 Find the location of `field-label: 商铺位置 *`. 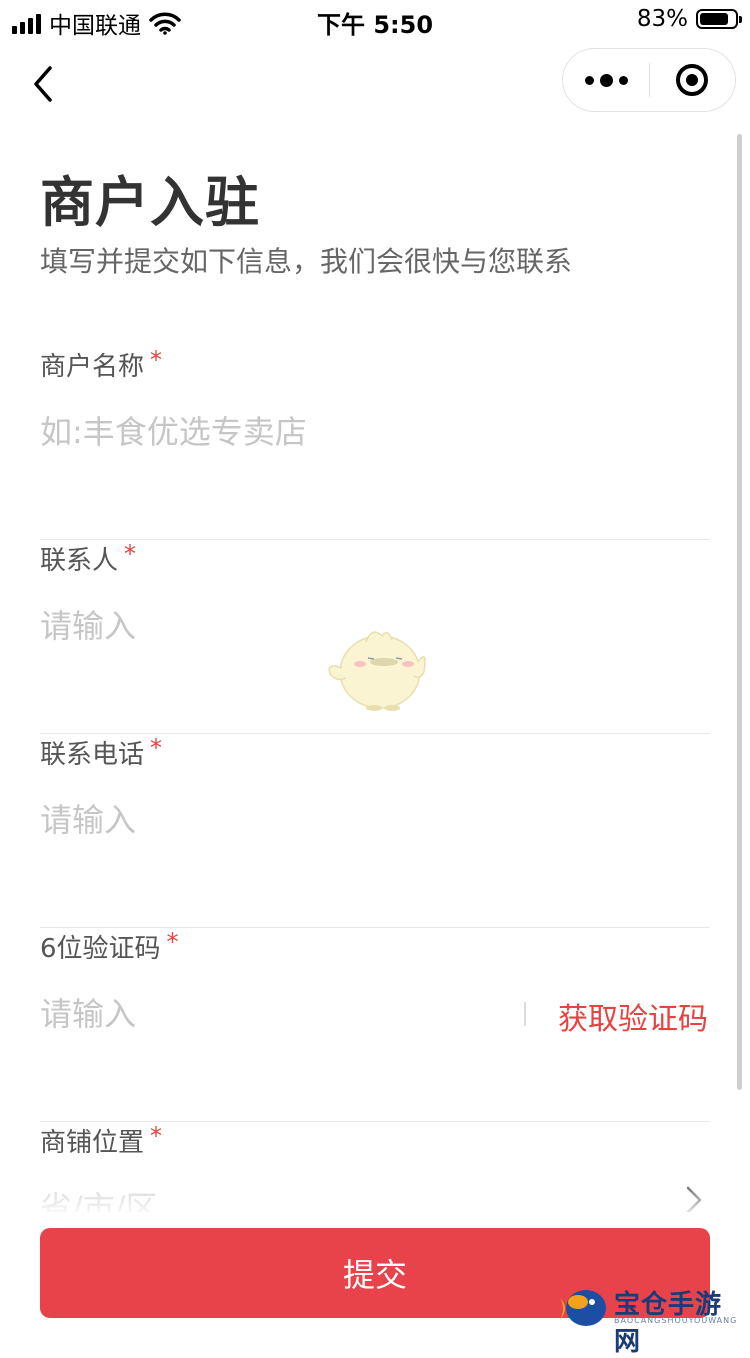

field-label: 商铺位置 * is located at coordinates (101, 1140).